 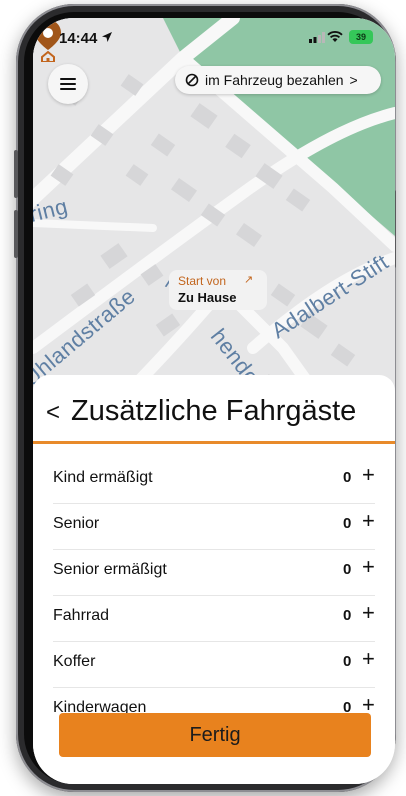 What do you see at coordinates (214, 411) in the screenshot?
I see `sheet-title: Zusätzliche Fahrgäste` at bounding box center [214, 411].